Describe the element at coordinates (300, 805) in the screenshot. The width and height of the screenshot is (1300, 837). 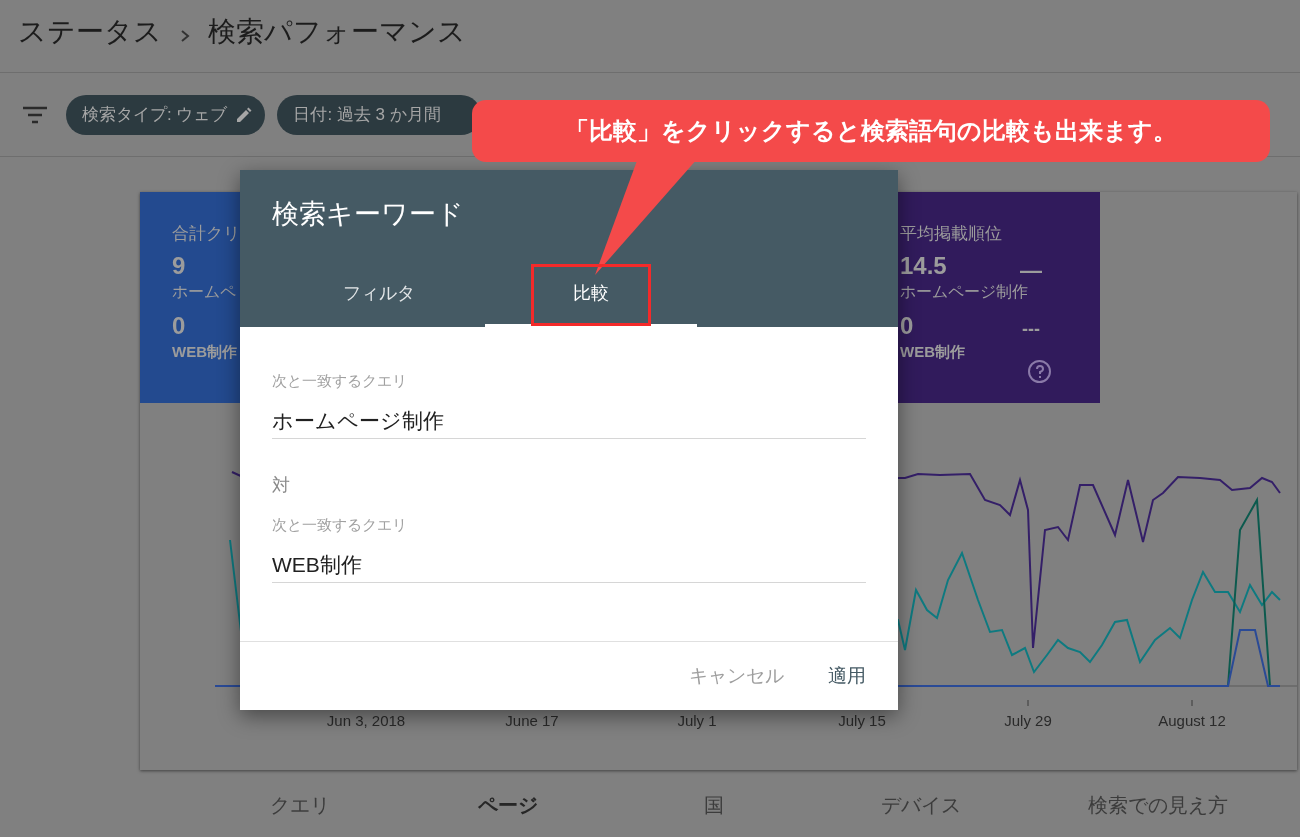
I see `report-tab: クエリ` at that location.